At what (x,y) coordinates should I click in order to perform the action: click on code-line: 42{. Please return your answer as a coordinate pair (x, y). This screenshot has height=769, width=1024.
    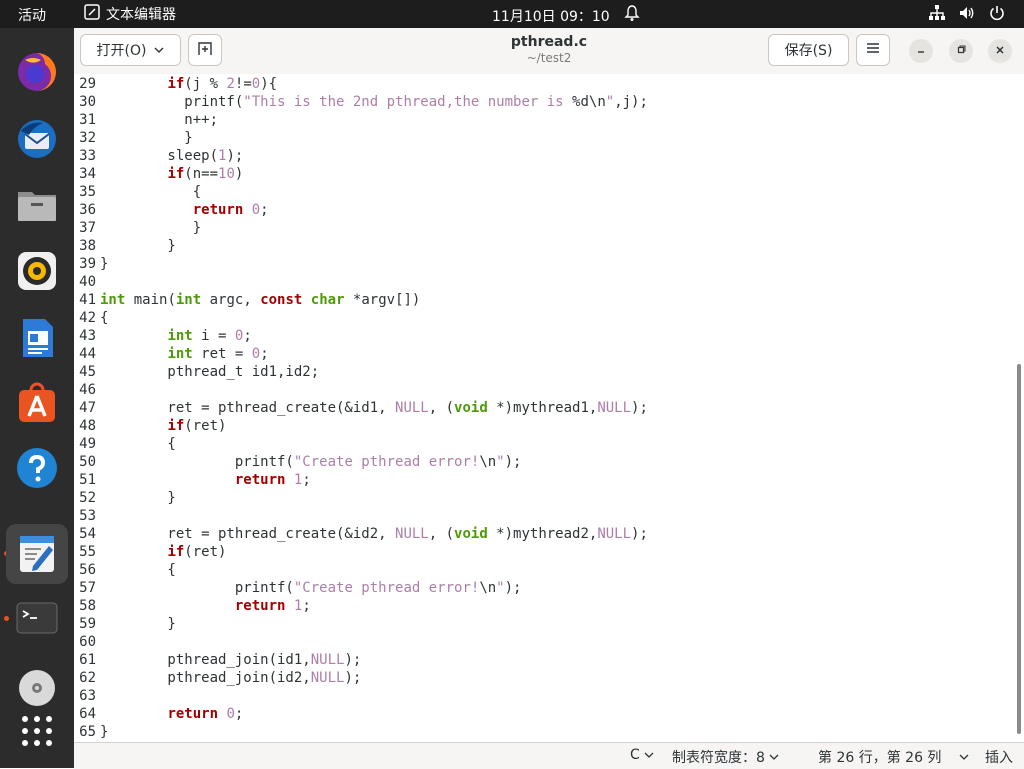
    Looking at the image, I should click on (91, 318).